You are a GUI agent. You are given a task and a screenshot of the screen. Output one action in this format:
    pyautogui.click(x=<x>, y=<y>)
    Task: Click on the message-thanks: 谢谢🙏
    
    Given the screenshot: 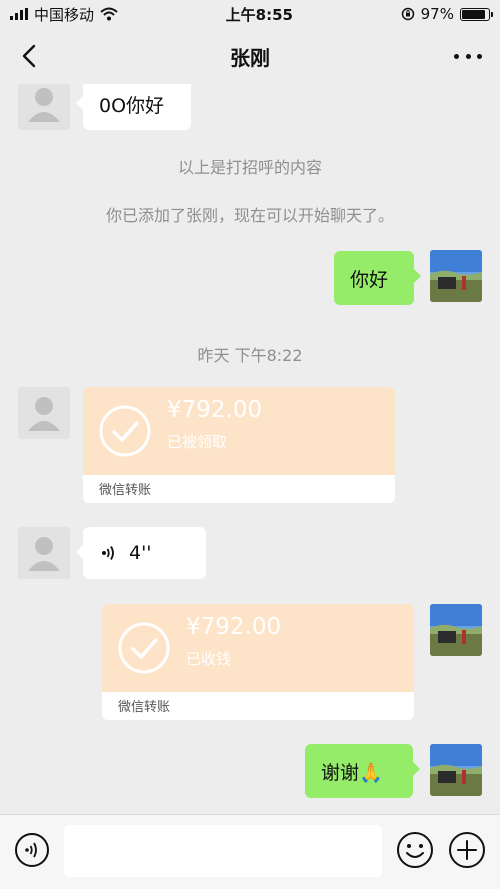 What is the action you would take?
    pyautogui.click(x=362, y=771)
    